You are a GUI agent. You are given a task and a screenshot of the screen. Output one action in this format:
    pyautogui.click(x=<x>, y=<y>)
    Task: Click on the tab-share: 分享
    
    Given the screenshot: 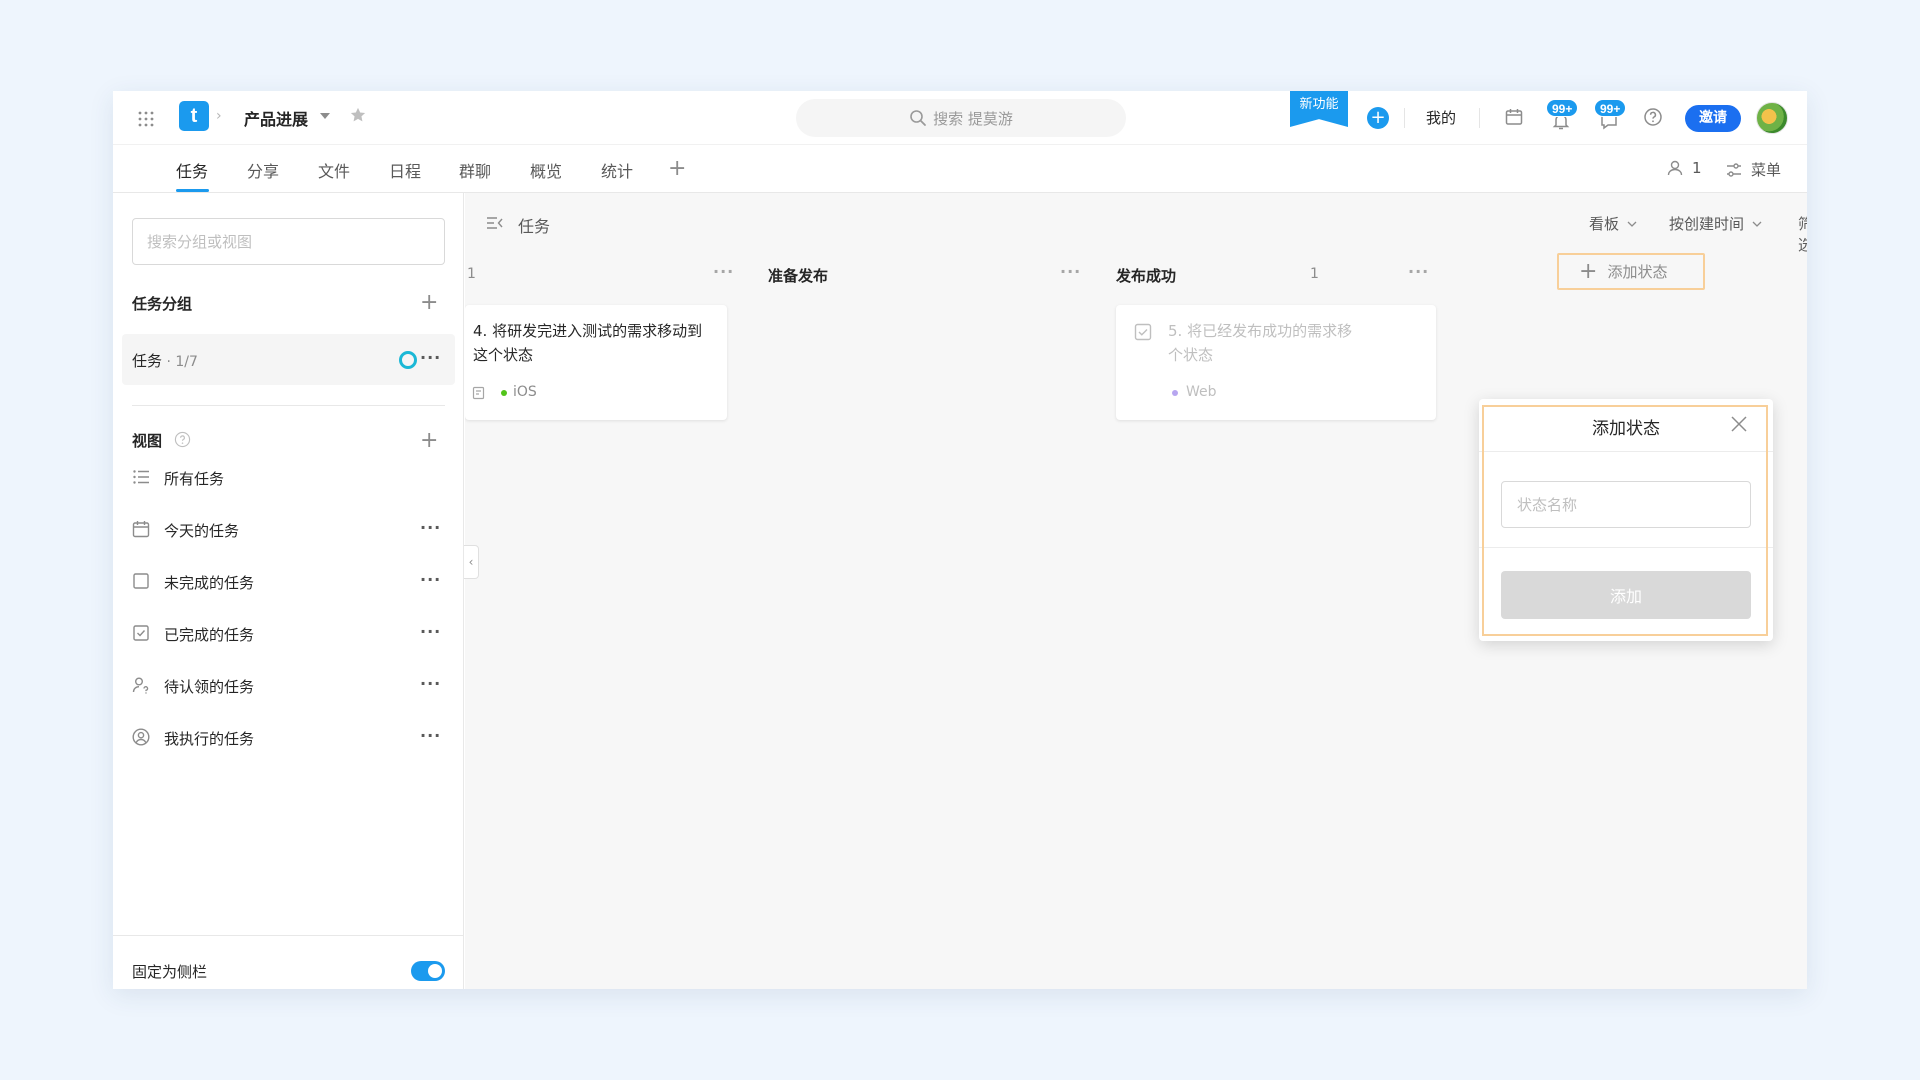 What is the action you would take?
    pyautogui.click(x=263, y=170)
    